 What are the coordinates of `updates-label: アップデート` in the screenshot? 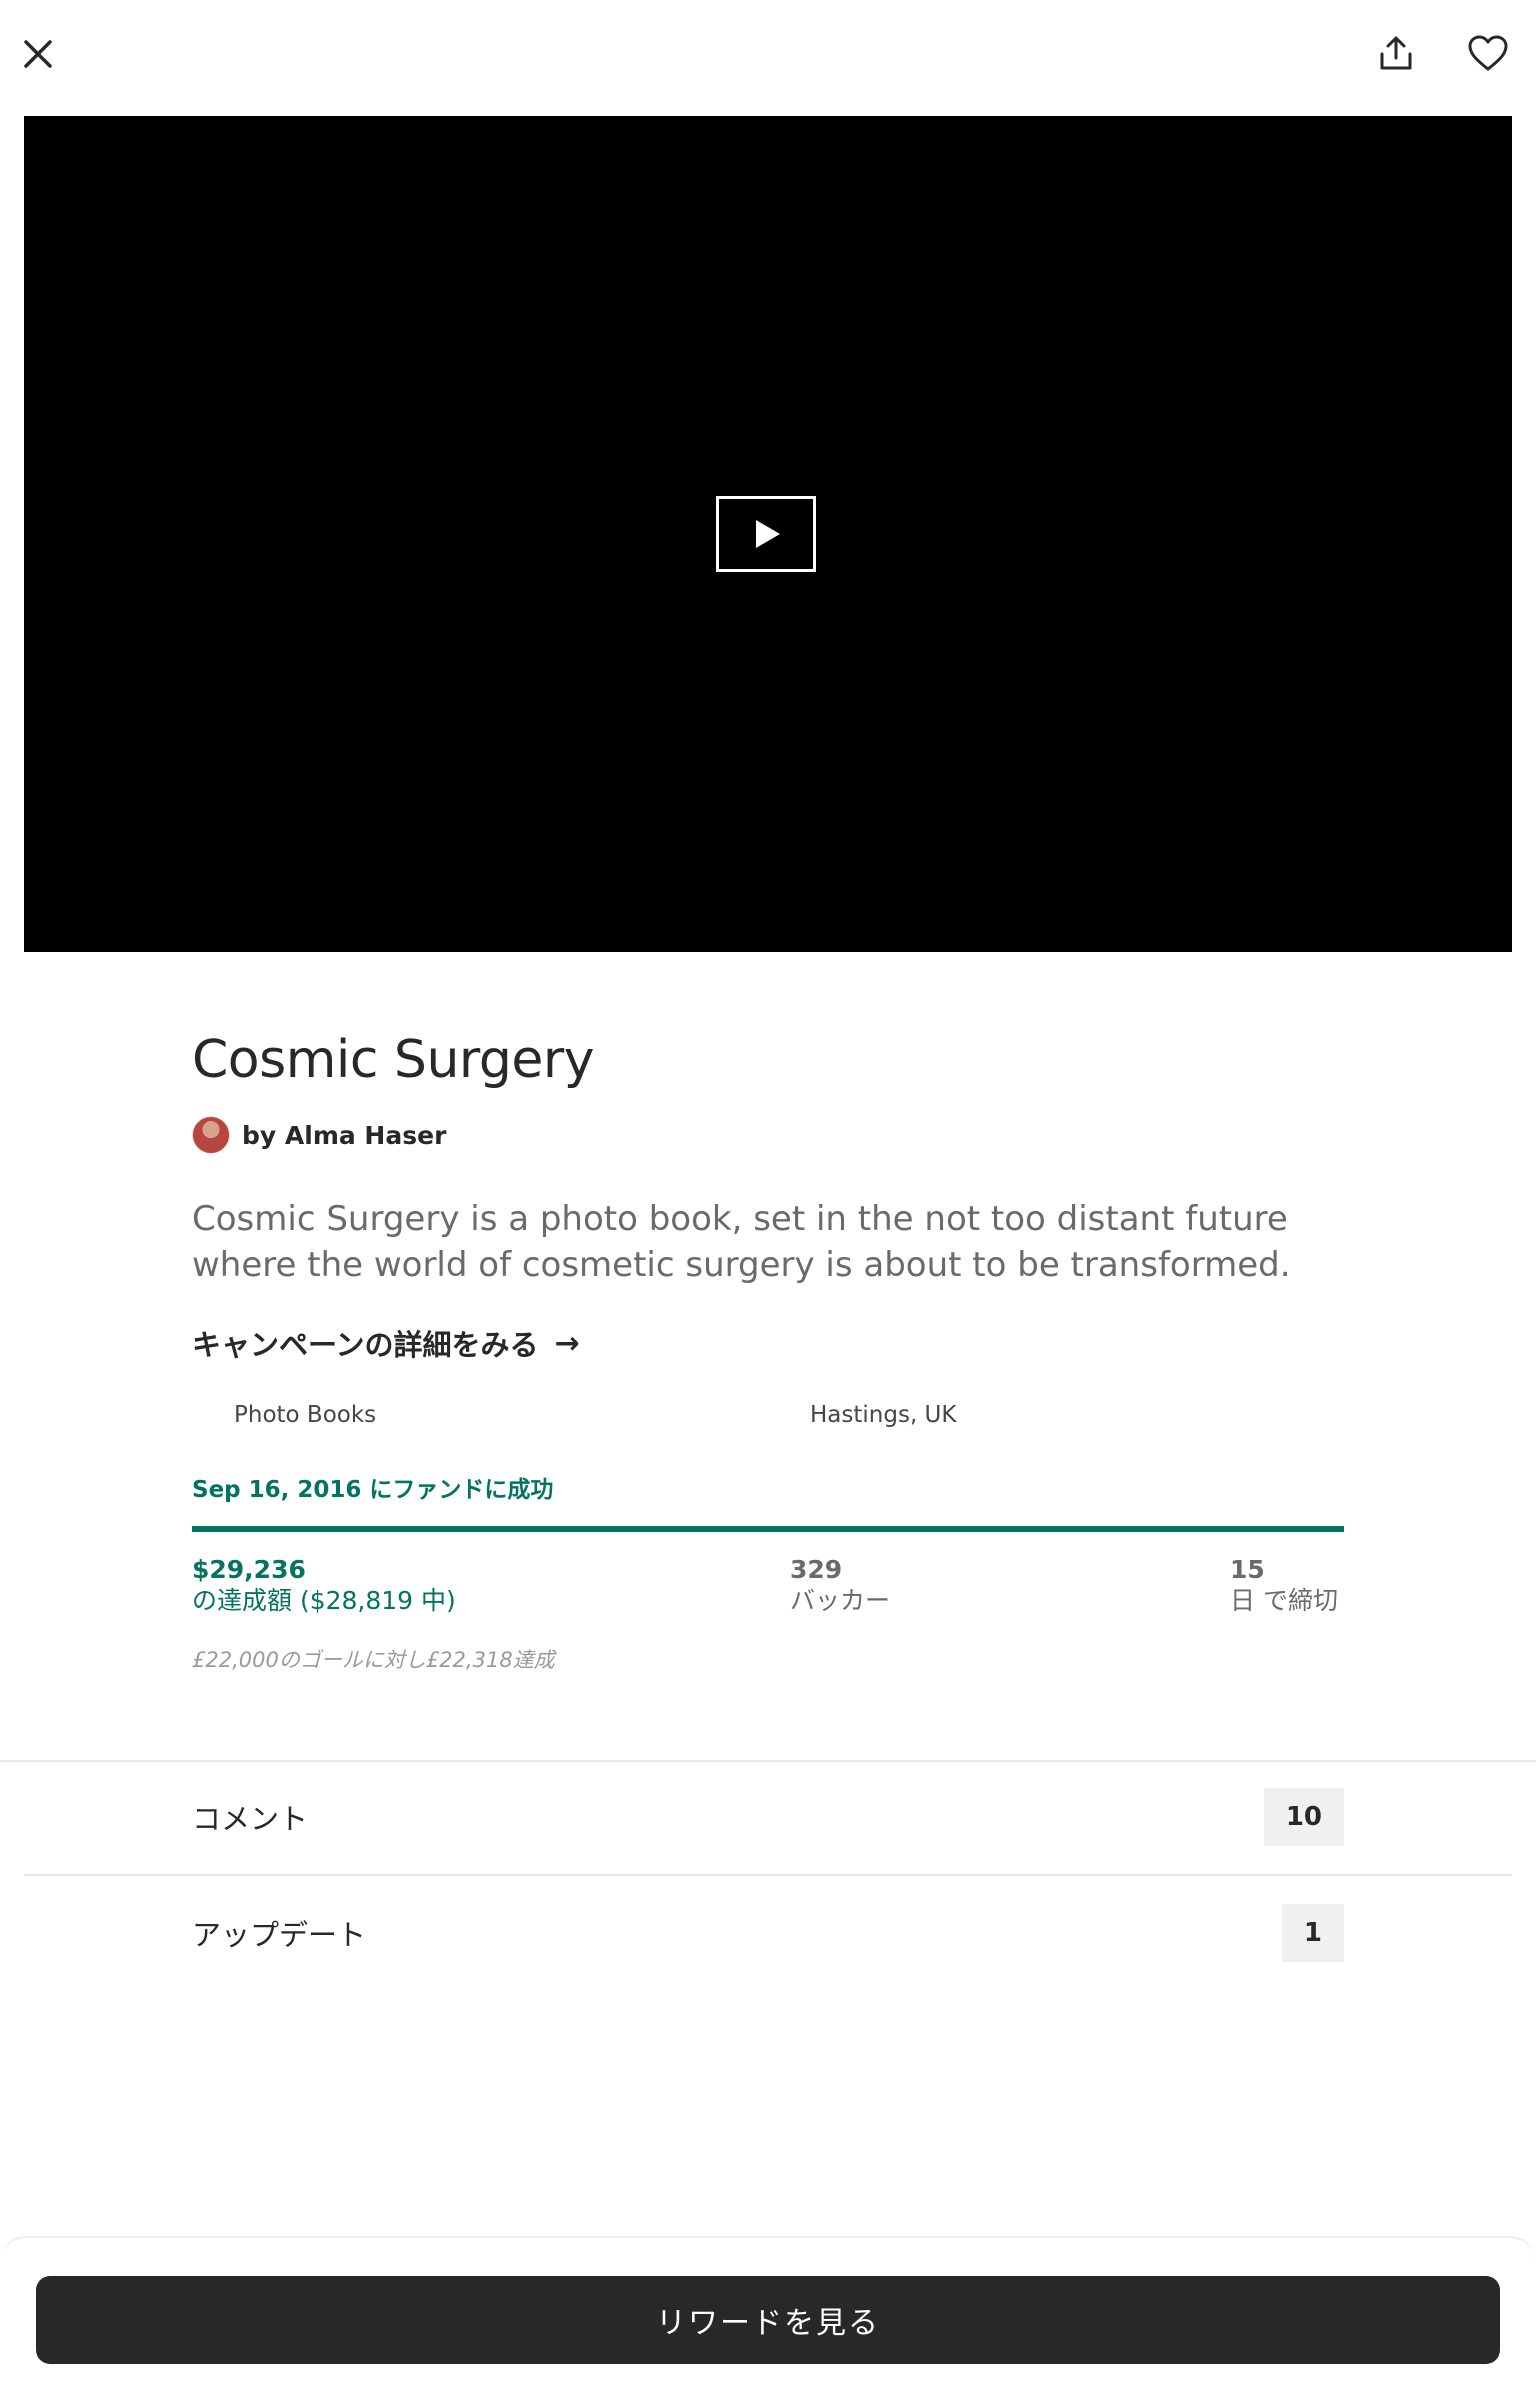 It's located at (279, 1935).